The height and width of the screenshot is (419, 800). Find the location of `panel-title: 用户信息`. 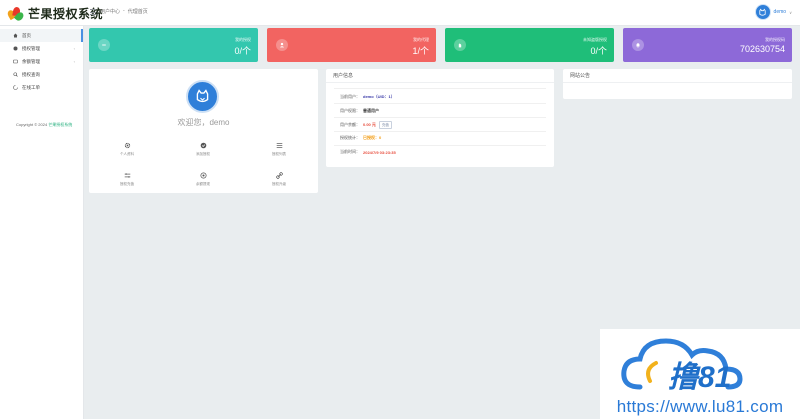

panel-title: 用户信息 is located at coordinates (440, 76).